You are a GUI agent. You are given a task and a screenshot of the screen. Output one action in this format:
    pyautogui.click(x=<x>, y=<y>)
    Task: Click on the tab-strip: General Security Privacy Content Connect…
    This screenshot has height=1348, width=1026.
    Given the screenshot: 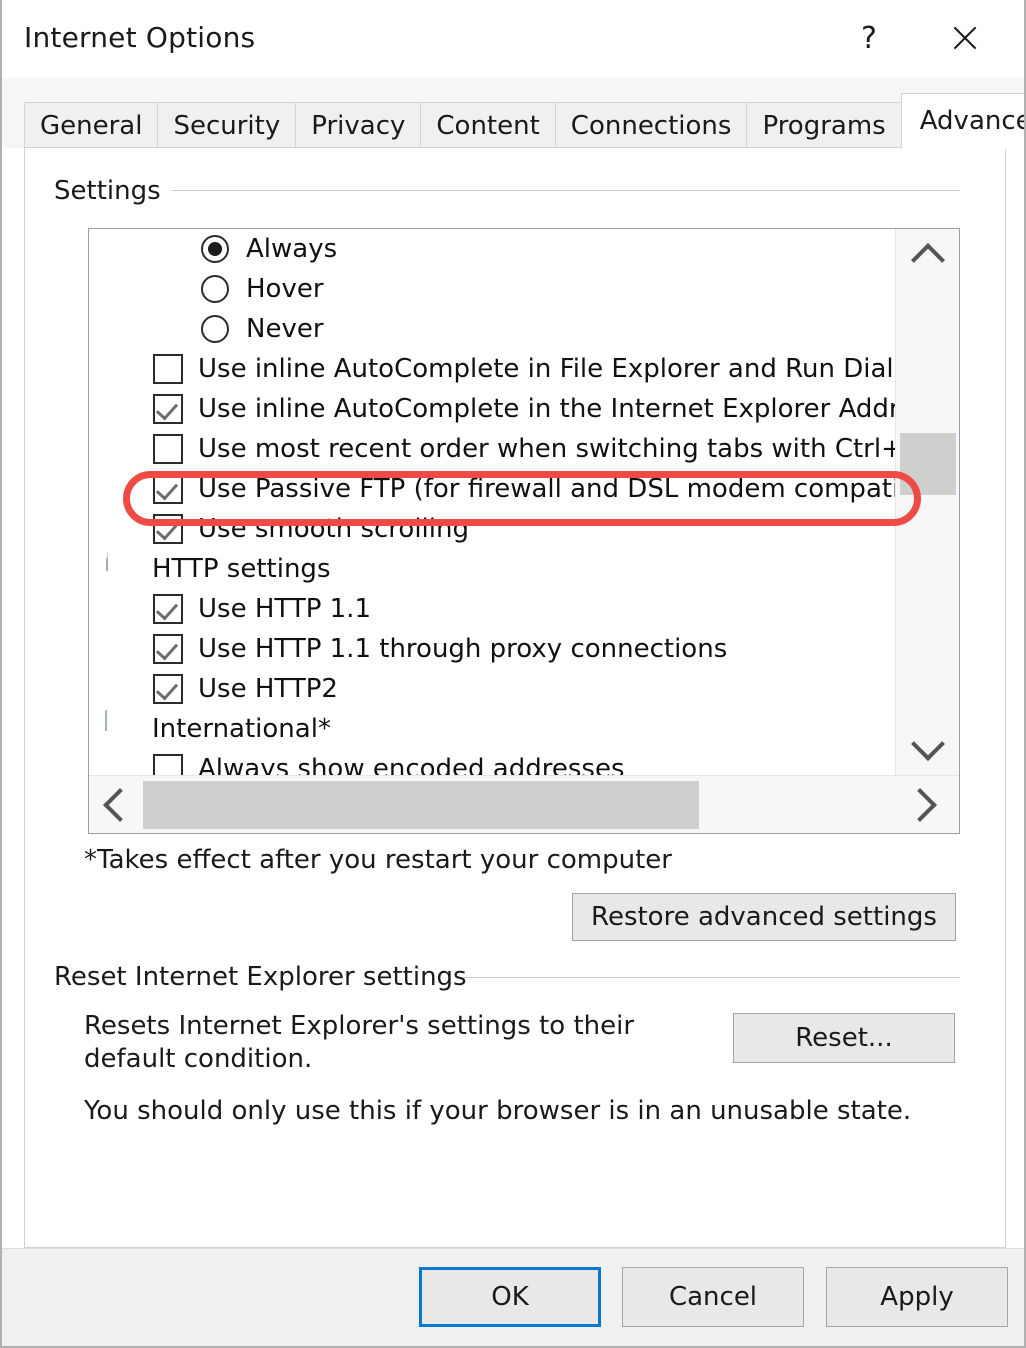 What is the action you would take?
    pyautogui.click(x=513, y=113)
    